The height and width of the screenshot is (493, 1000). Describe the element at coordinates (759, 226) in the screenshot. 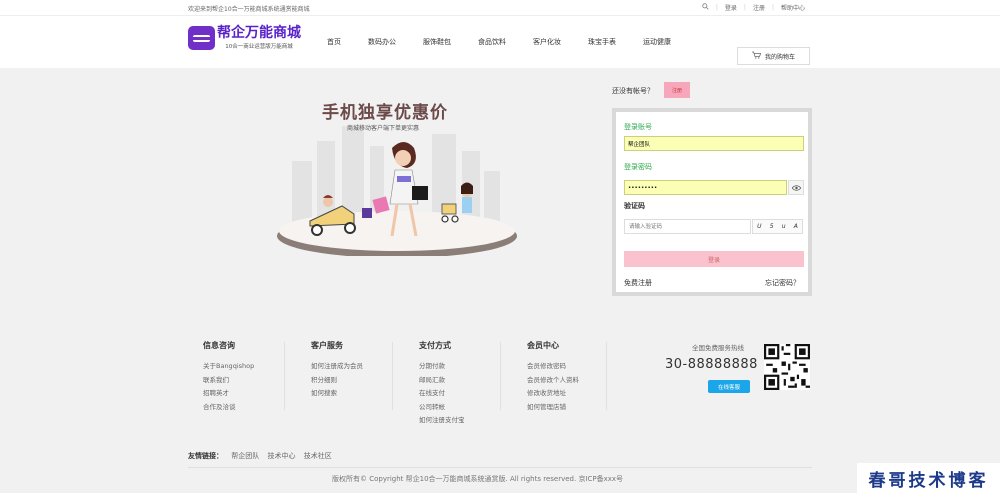

I see `captcha-char: U` at that location.